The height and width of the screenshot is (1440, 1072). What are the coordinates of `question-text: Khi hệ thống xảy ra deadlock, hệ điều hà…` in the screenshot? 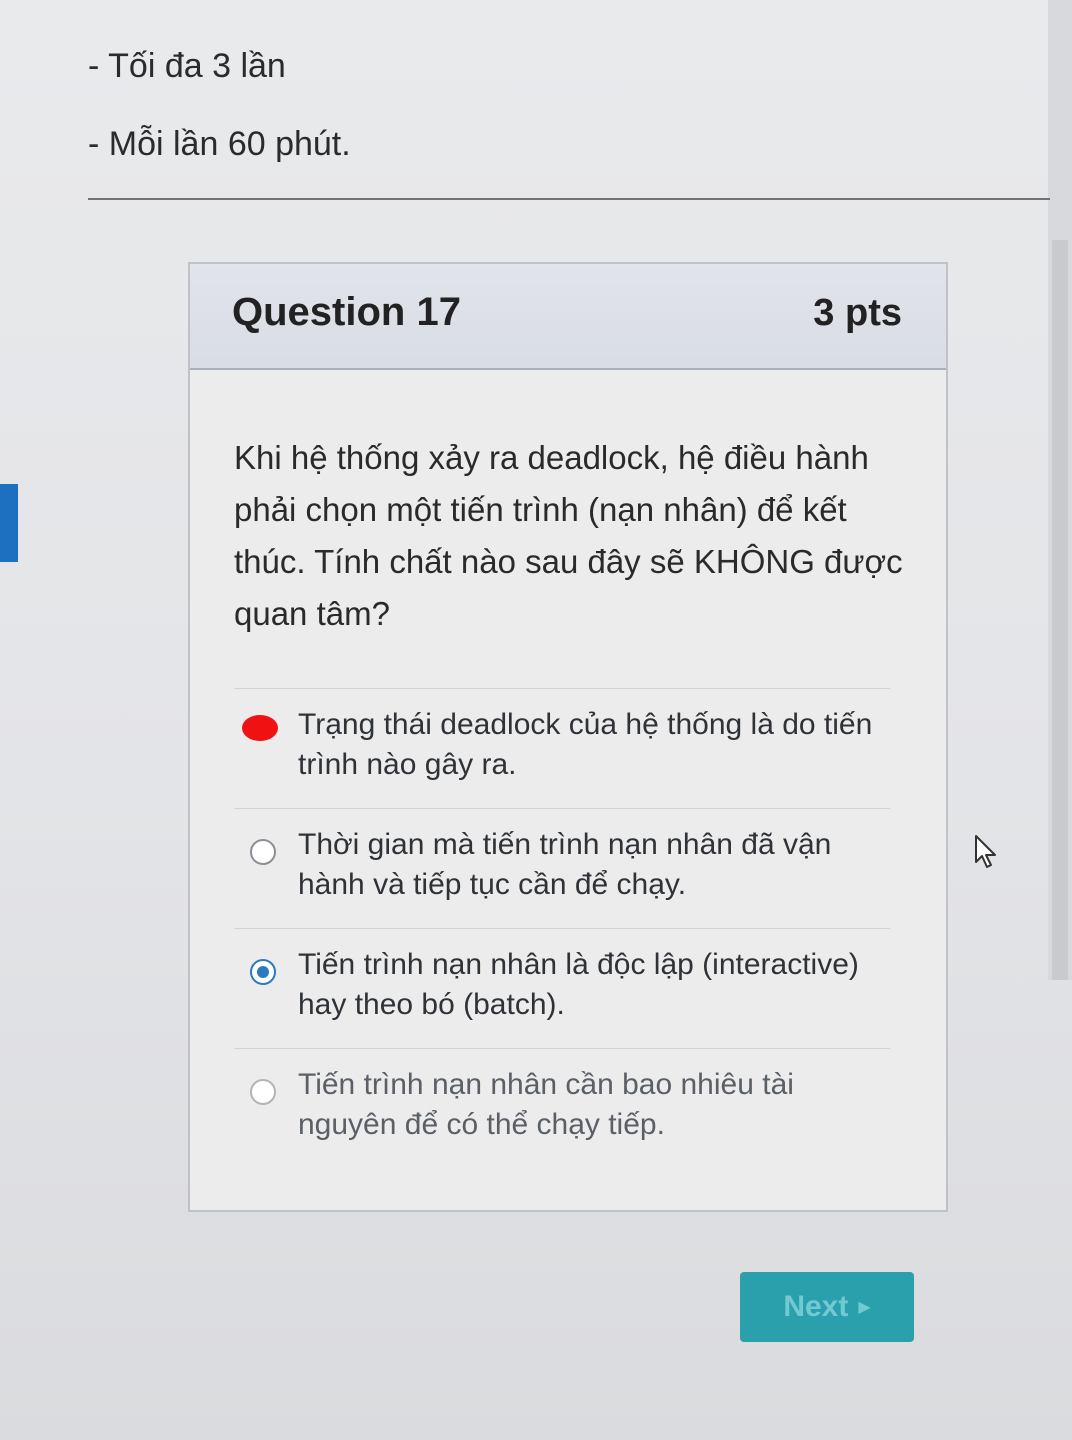 It's located at (568, 535).